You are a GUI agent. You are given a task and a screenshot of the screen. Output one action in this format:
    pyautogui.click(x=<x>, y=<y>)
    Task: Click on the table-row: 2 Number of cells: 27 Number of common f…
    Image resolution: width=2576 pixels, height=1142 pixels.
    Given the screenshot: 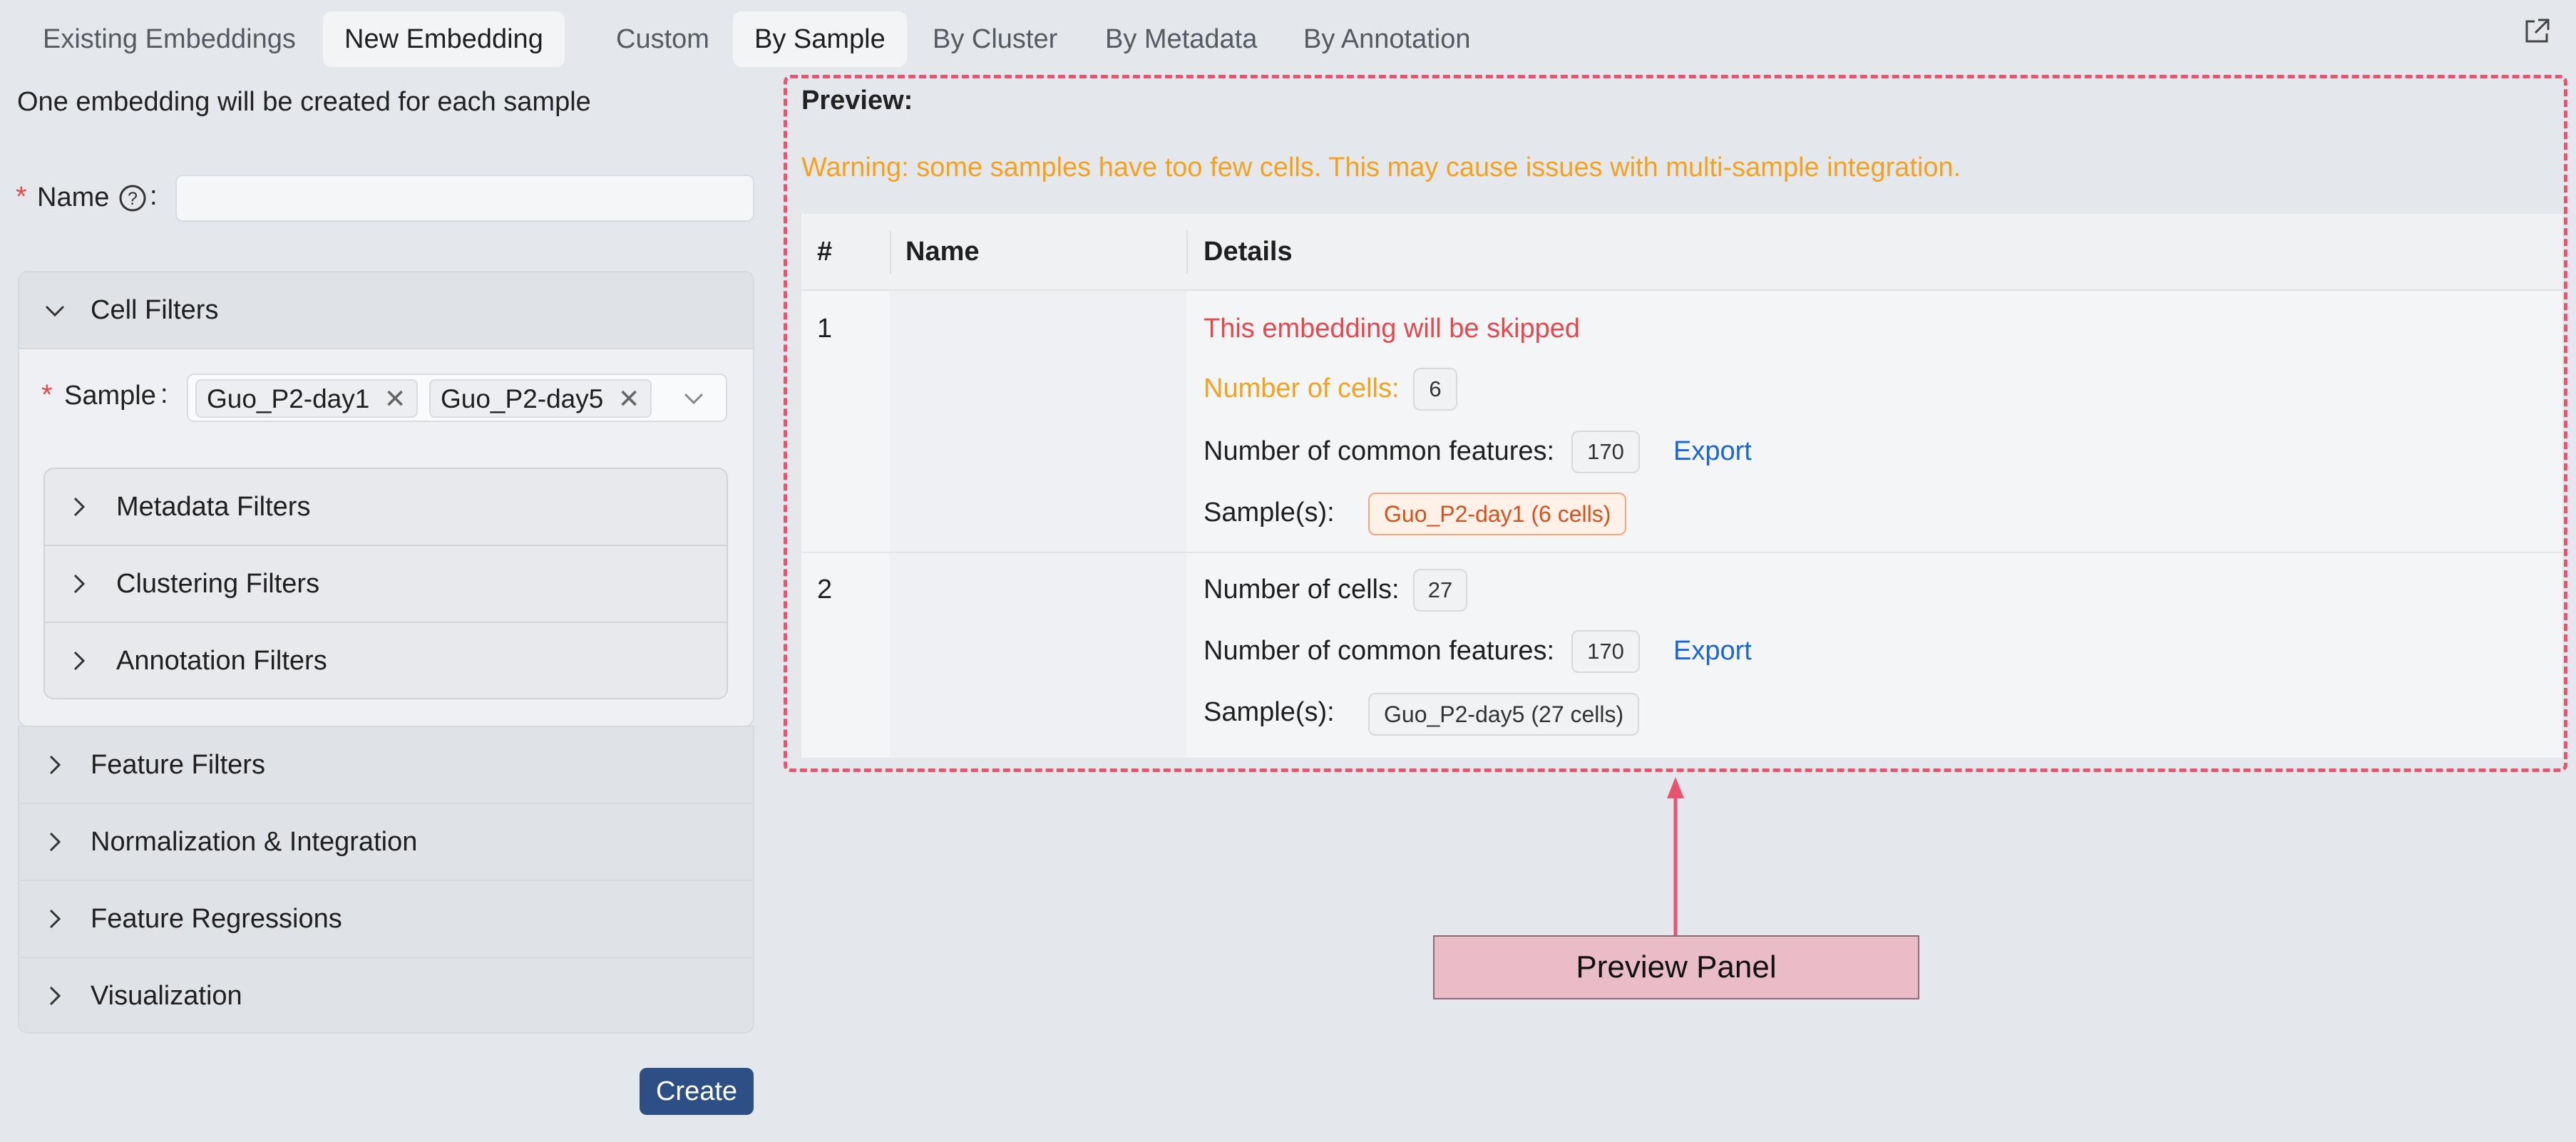 What is the action you would take?
    pyautogui.click(x=1681, y=655)
    